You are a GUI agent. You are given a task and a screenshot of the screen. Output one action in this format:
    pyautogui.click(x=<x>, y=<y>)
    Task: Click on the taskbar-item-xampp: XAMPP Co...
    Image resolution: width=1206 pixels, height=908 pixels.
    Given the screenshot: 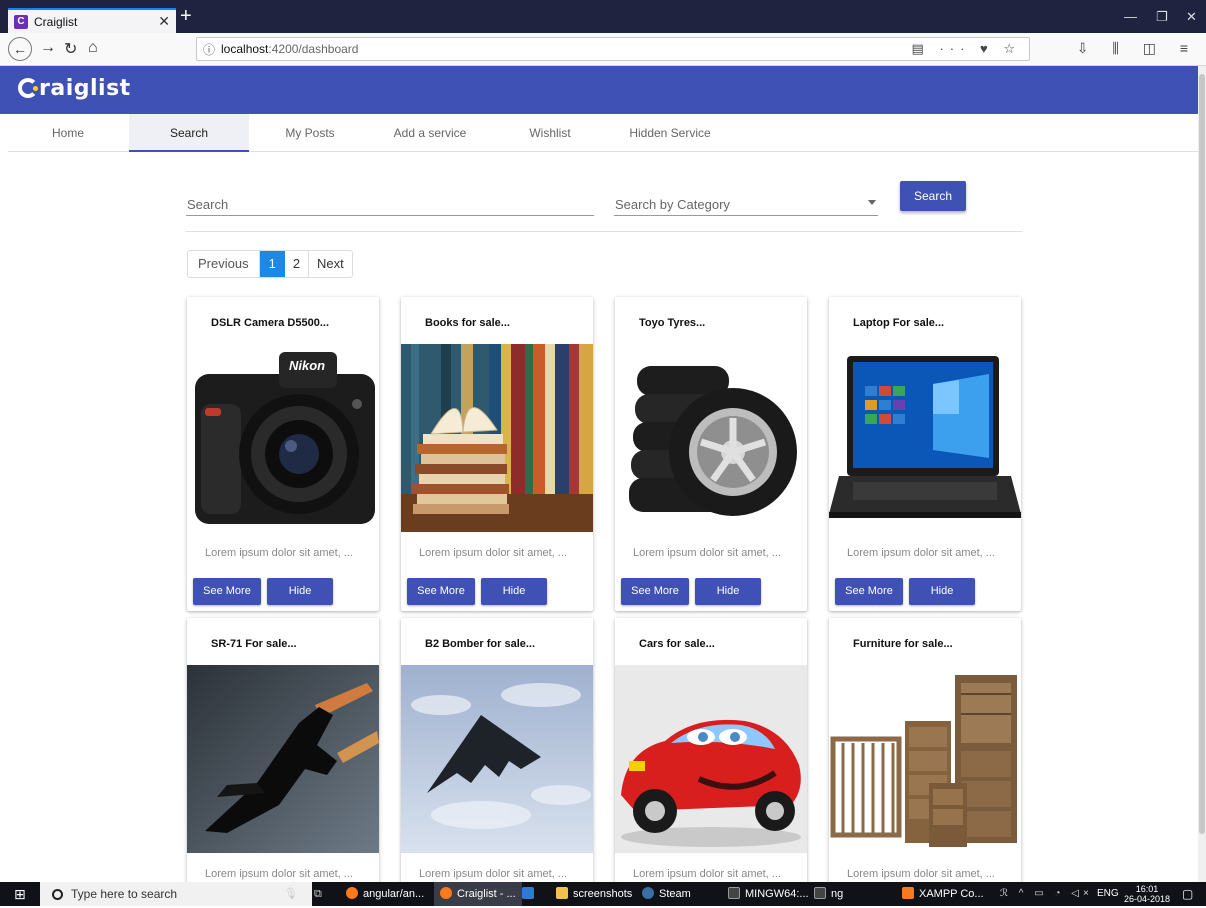 What is the action you would take?
    pyautogui.click(x=943, y=894)
    